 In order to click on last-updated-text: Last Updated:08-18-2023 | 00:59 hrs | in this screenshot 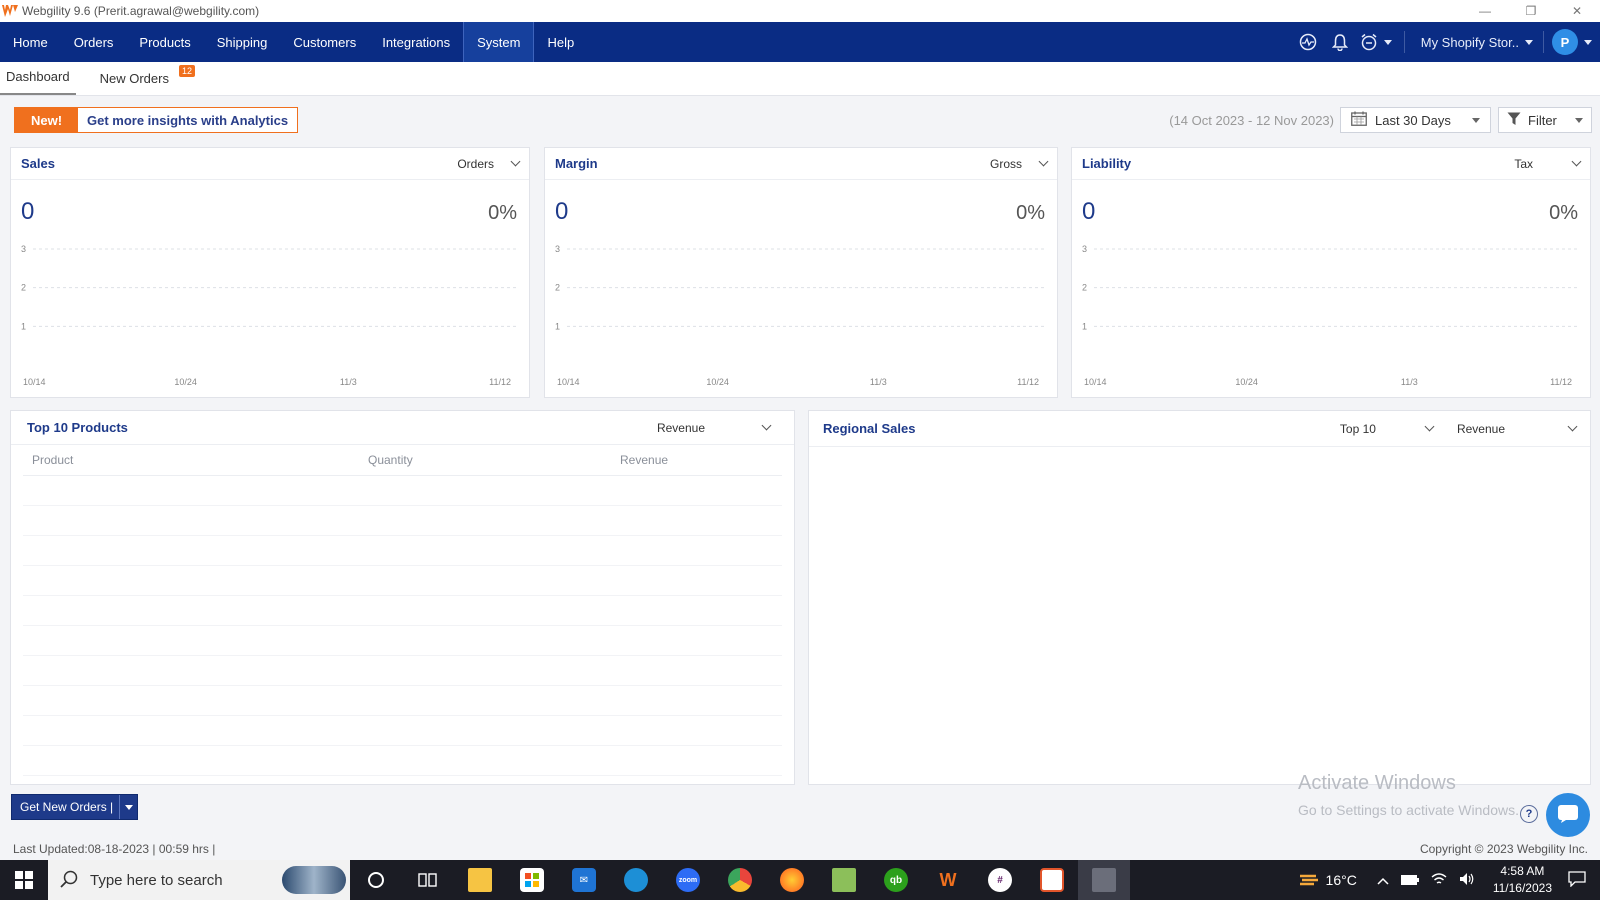, I will do `click(114, 849)`.